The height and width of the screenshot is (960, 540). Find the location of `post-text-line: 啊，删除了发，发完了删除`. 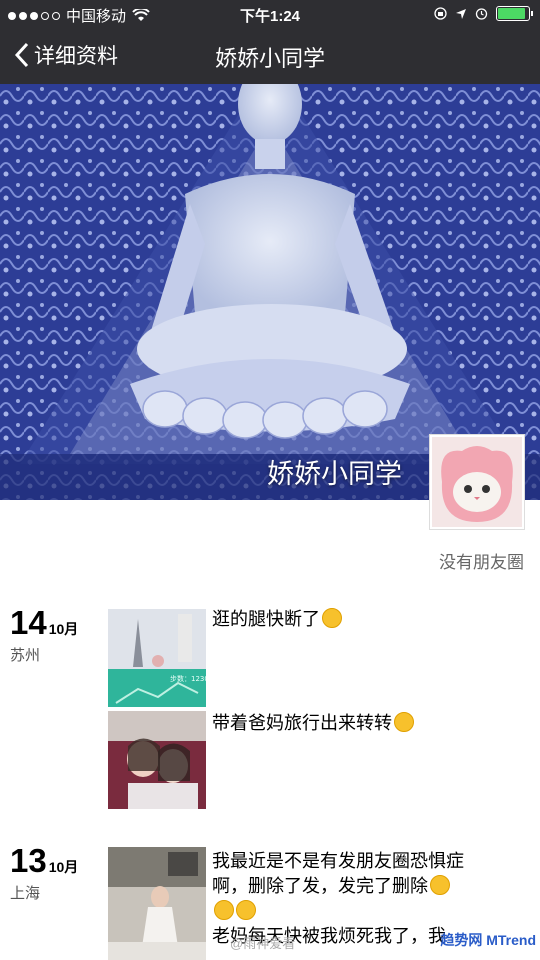

post-text-line: 啊，删除了发，发完了删除 is located at coordinates (320, 886).